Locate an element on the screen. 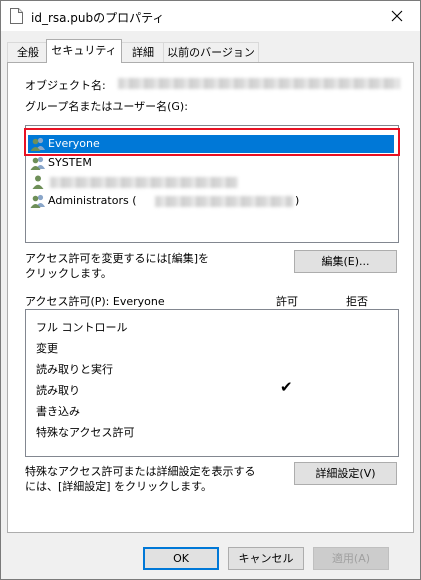 Image resolution: width=421 pixels, height=580 pixels. edit-hint-line1: アクセス許可を変更するには[編集]を is located at coordinates (117, 258).